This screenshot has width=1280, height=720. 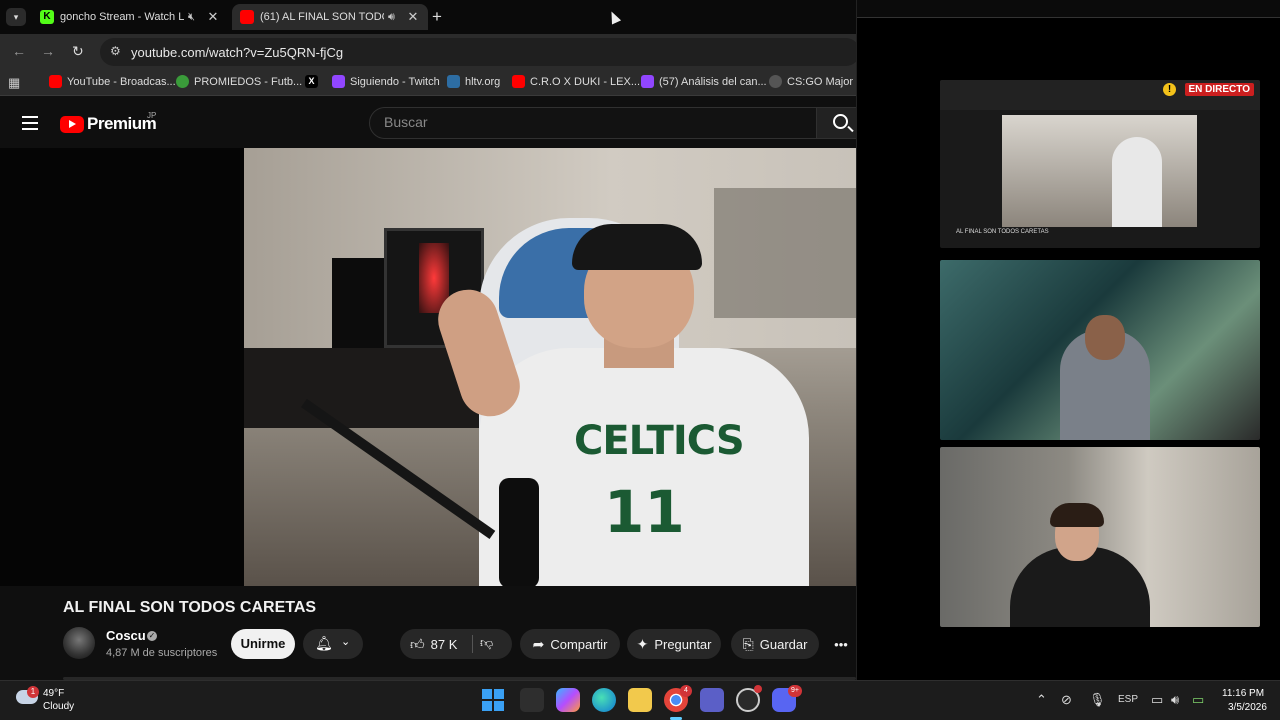 What do you see at coordinates (19, 51) in the screenshot?
I see `back-button: ←` at bounding box center [19, 51].